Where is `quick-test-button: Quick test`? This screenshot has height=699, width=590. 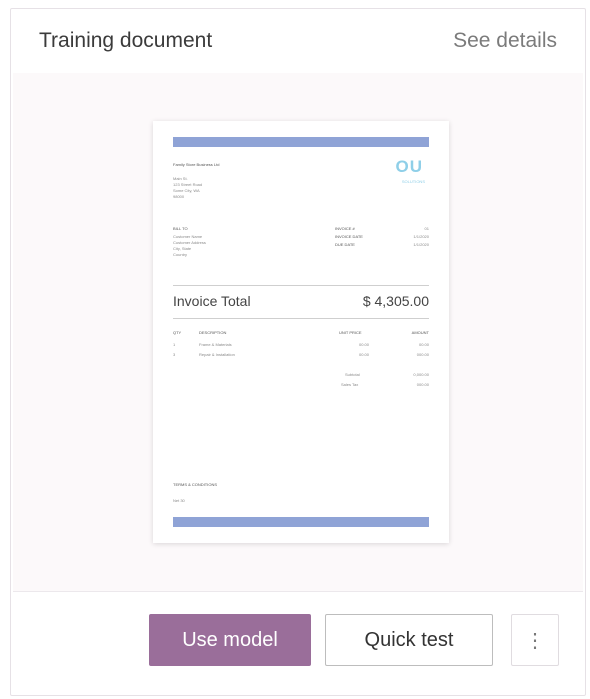
quick-test-button: Quick test is located at coordinates (409, 640).